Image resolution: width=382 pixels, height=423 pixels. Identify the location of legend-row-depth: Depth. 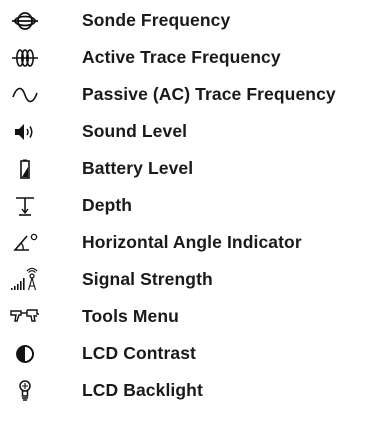
(191, 205).